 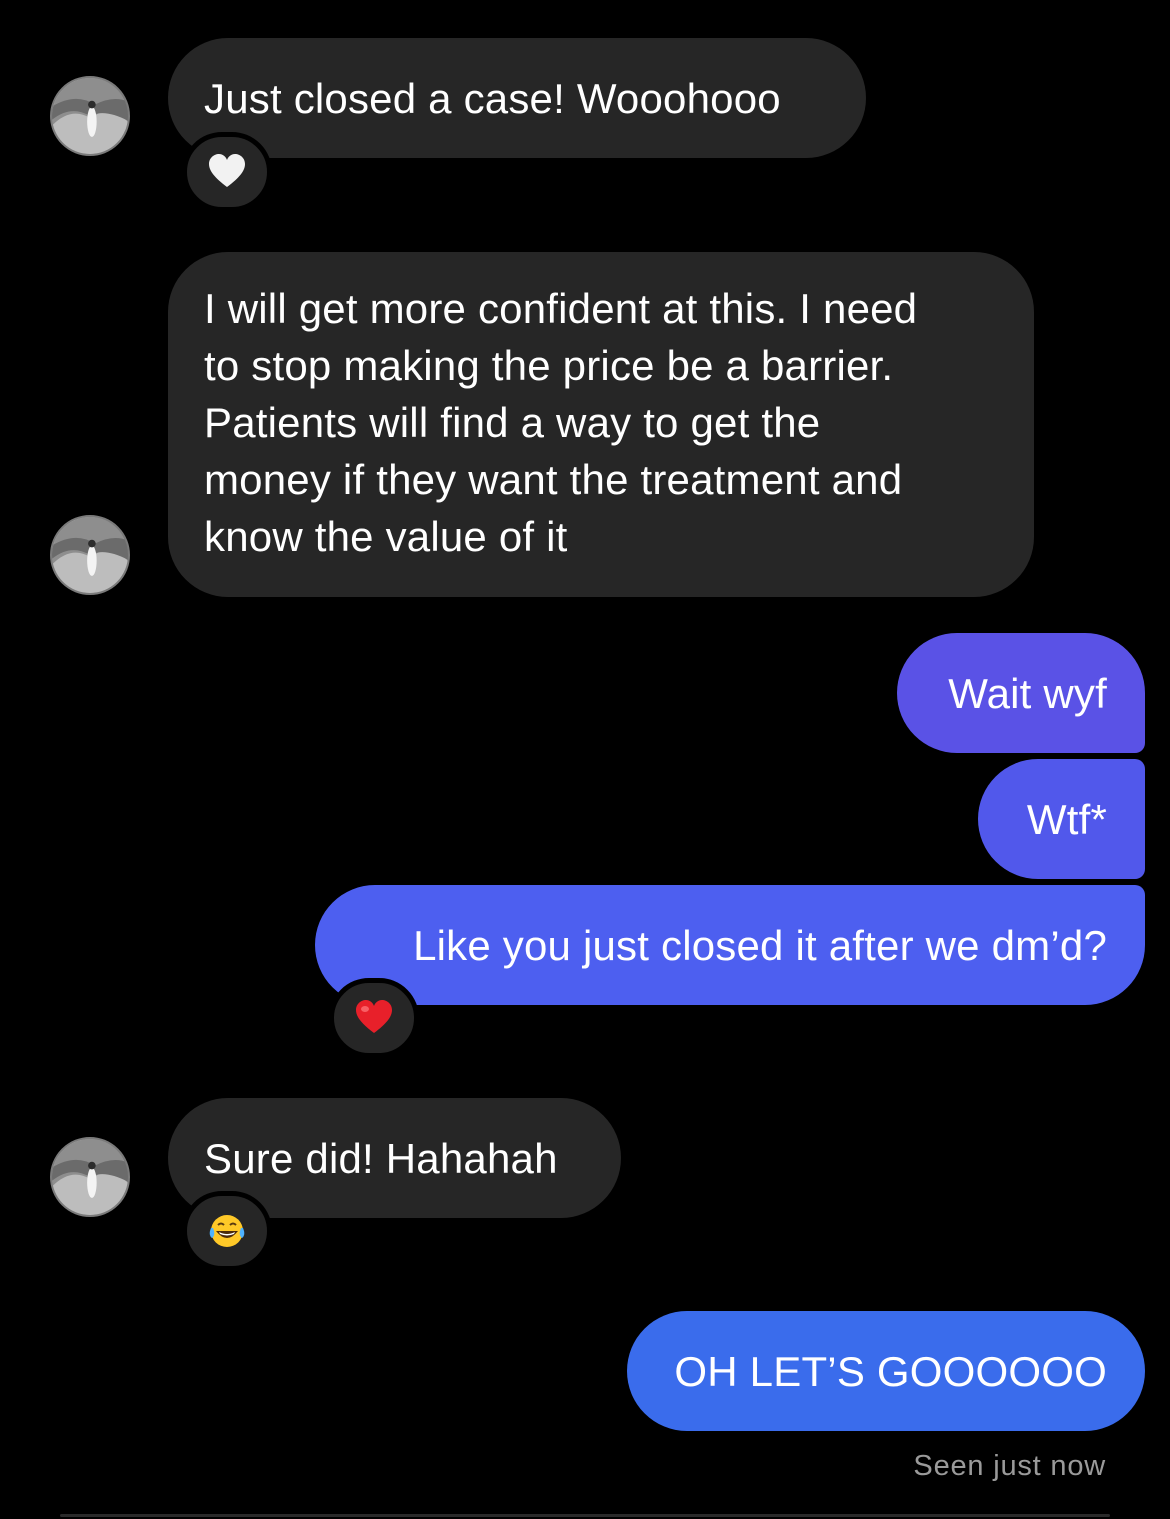 What do you see at coordinates (492, 98) in the screenshot?
I see `message-text: Just closed a case! Wooohooo` at bounding box center [492, 98].